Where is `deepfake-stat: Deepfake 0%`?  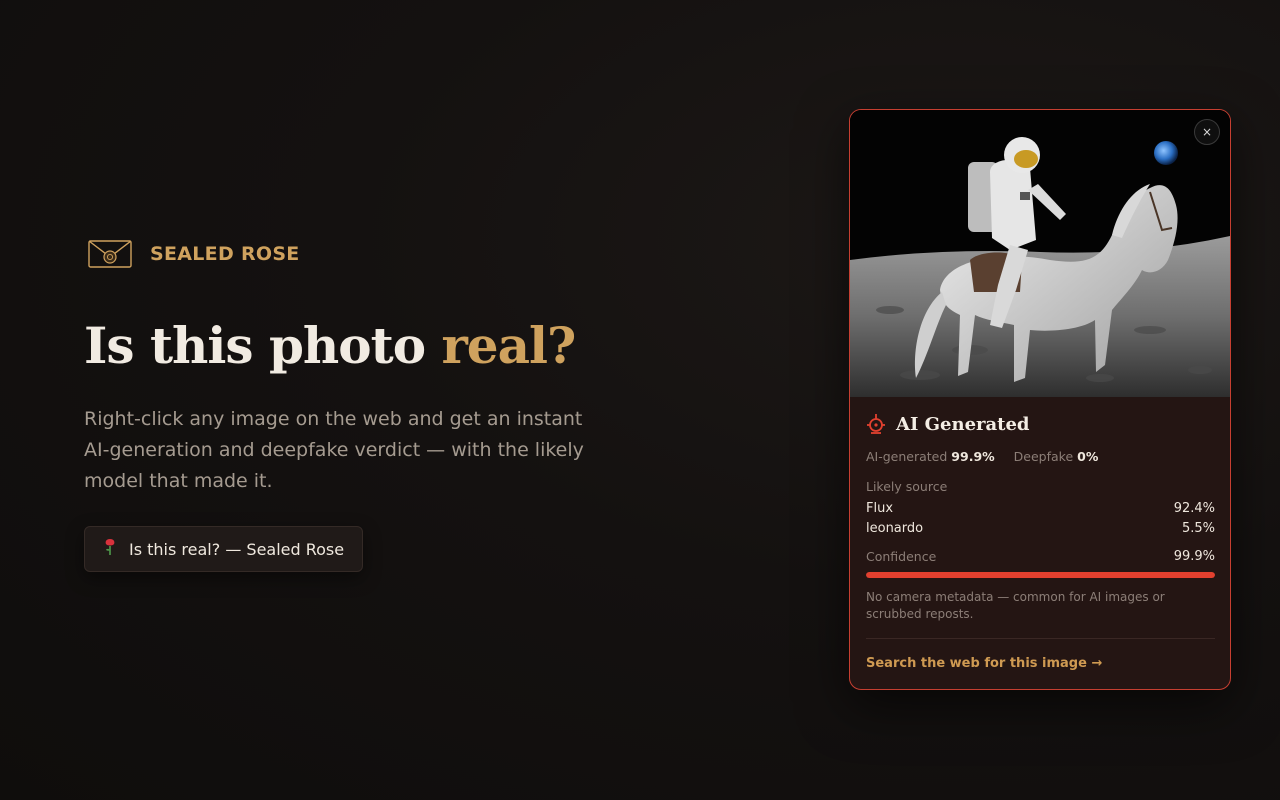
deepfake-stat: Deepfake 0% is located at coordinates (1056, 456).